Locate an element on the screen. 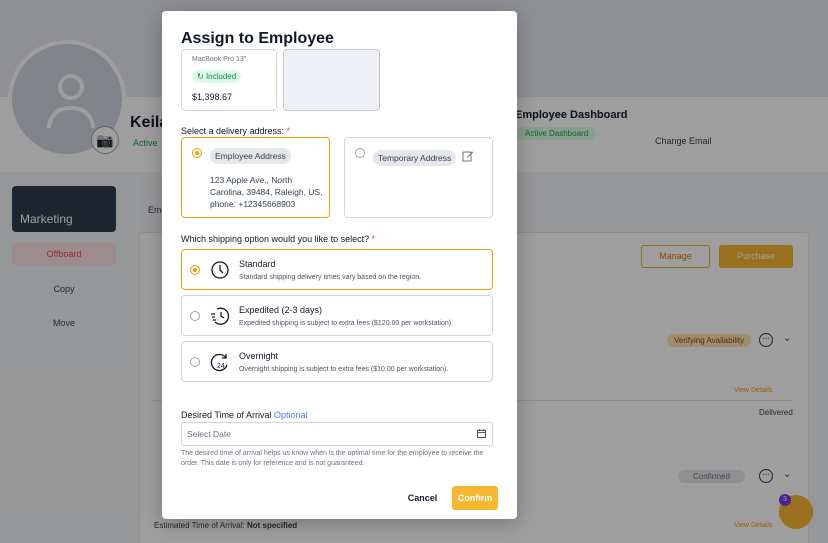 This screenshot has width=828, height=543. arrival-date-input is located at coordinates (337, 434).